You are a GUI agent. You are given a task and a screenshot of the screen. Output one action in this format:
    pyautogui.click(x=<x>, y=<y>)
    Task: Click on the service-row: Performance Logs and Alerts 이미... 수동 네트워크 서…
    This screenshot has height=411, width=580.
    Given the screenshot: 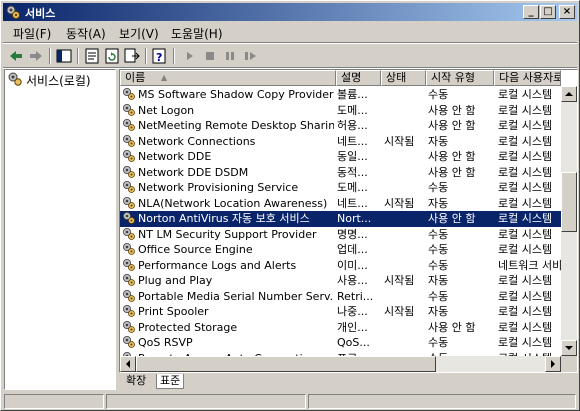 What is the action you would take?
    pyautogui.click(x=342, y=266)
    